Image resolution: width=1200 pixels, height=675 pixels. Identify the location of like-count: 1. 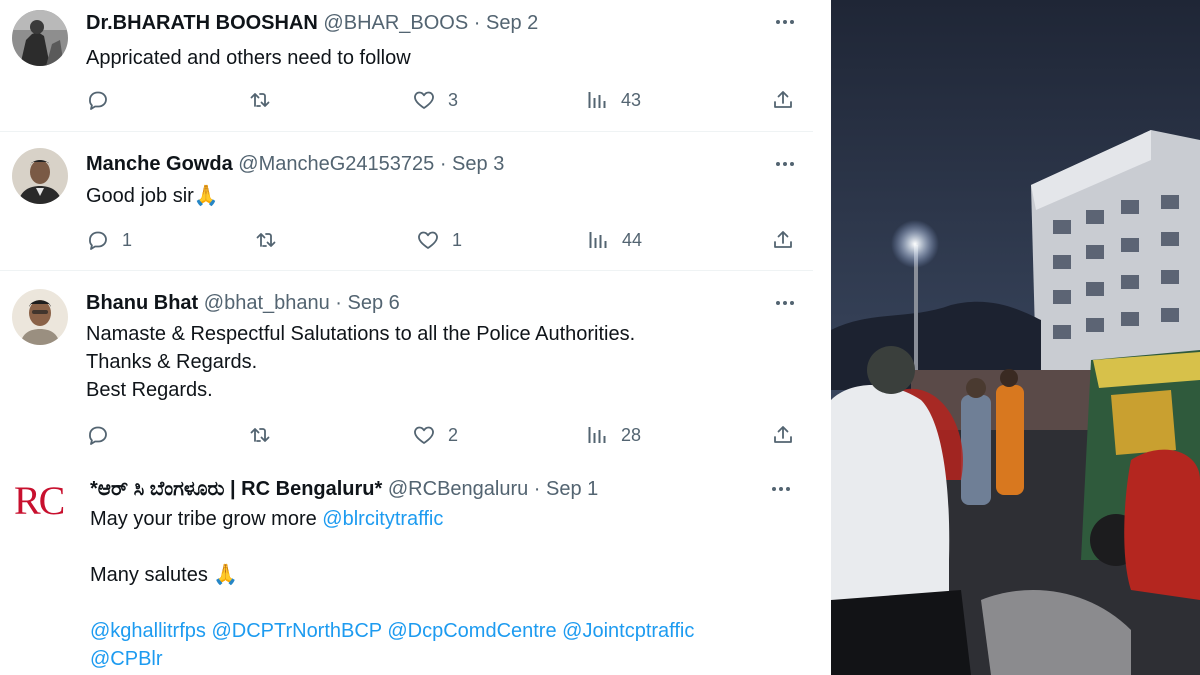
(457, 239).